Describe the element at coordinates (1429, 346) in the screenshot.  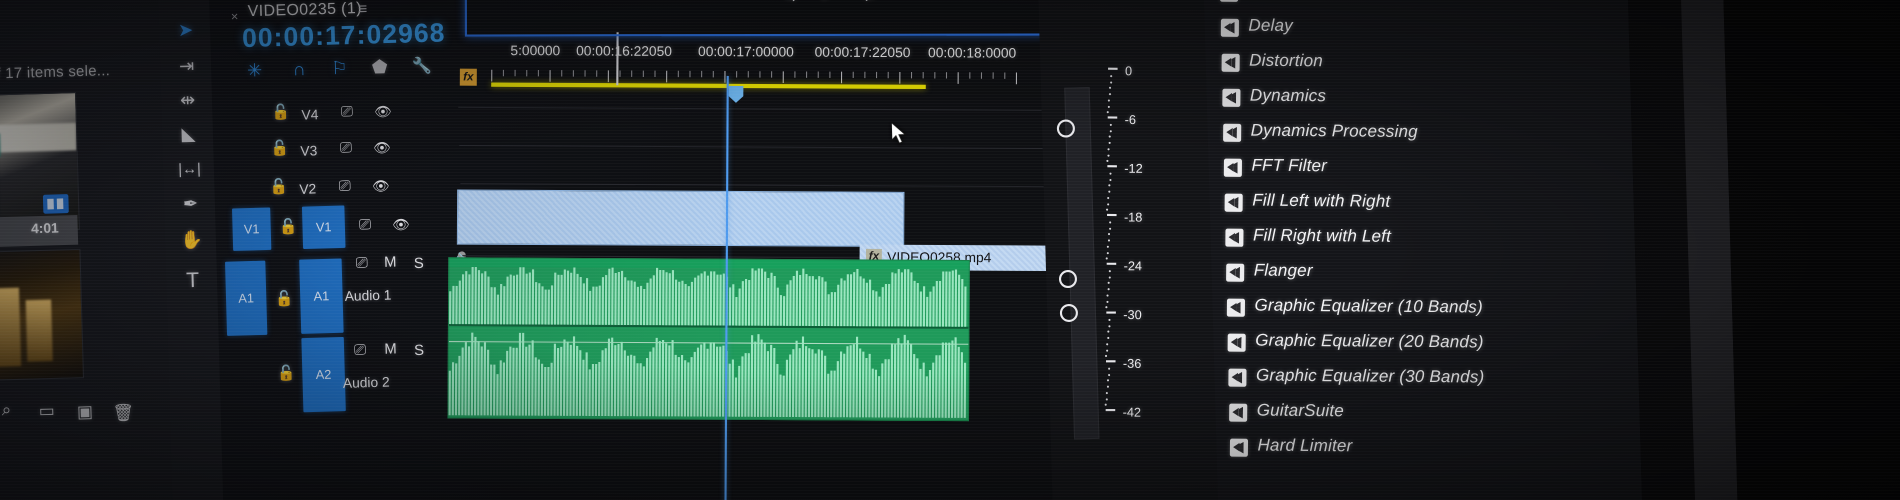
I see `effect-list-item: Graphic Equalizer (20 Bands)` at that location.